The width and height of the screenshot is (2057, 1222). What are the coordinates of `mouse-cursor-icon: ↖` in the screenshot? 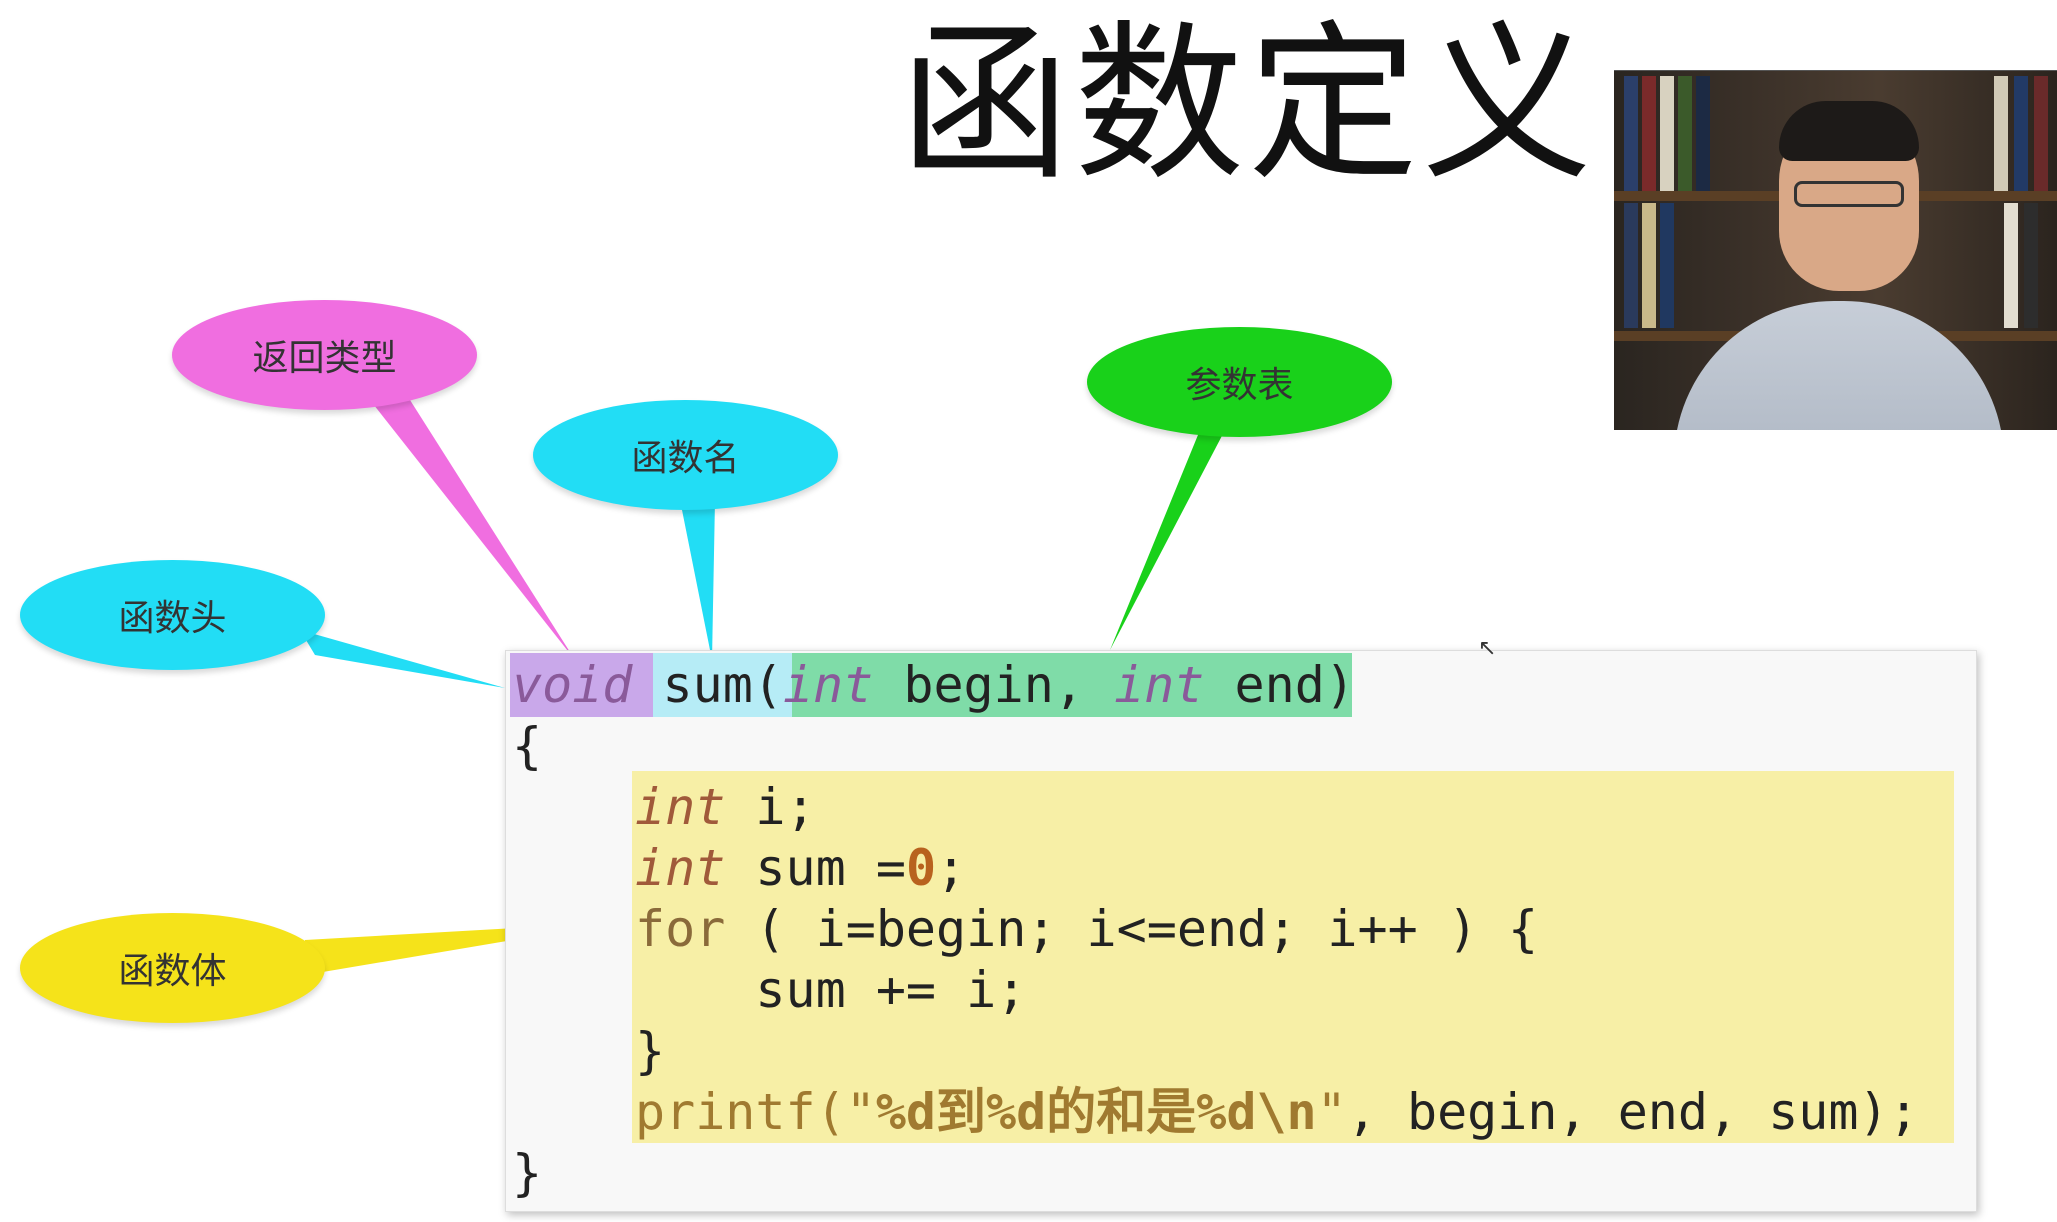 It's located at (1487, 648).